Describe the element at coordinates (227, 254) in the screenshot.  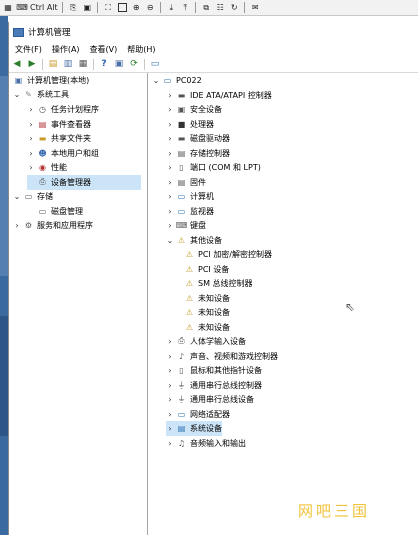
I see `unknown-device-item: ⚠ PCI 加密/解密控制器` at that location.